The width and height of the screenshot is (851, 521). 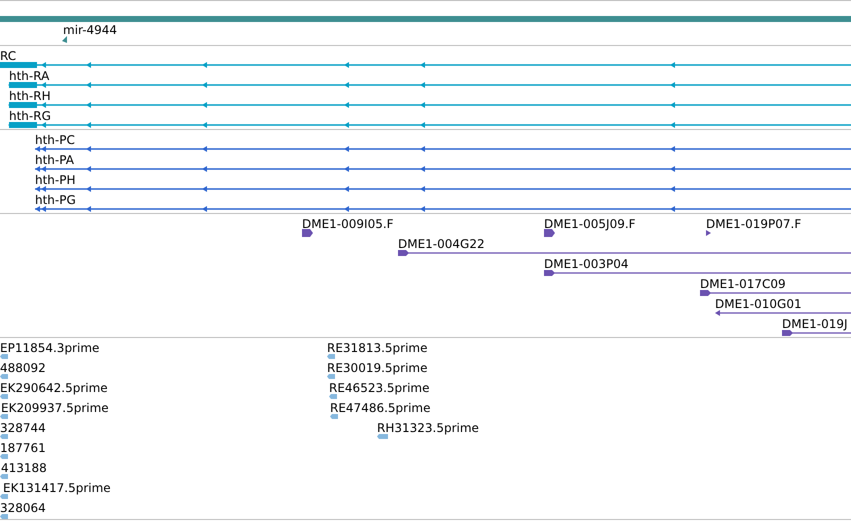 What do you see at coordinates (54, 388) in the screenshot?
I see `feature-label: EK290642.5prime` at bounding box center [54, 388].